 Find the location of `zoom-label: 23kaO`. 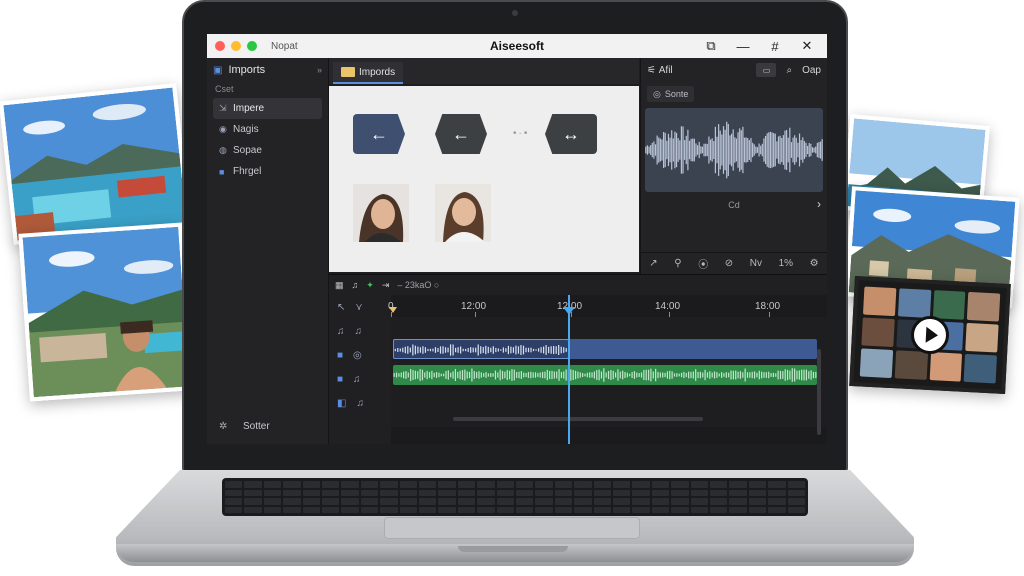

zoom-label: 23kaO is located at coordinates (418, 285).